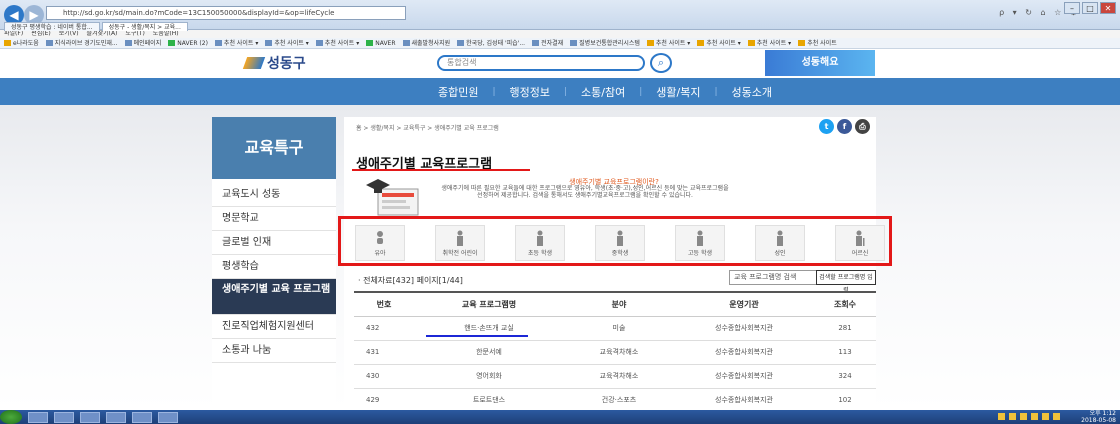 This screenshot has width=1120, height=424. Describe the element at coordinates (441, 170) in the screenshot. I see `title-underline` at that location.